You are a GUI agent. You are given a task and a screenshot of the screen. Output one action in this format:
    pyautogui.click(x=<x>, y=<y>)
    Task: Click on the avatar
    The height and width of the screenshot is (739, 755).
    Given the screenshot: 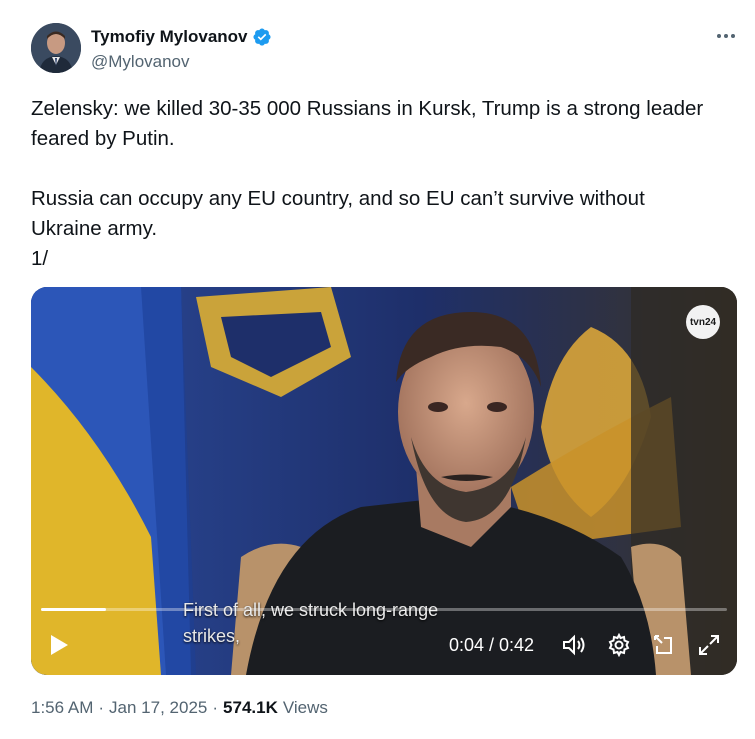 What is the action you would take?
    pyautogui.click(x=56, y=48)
    